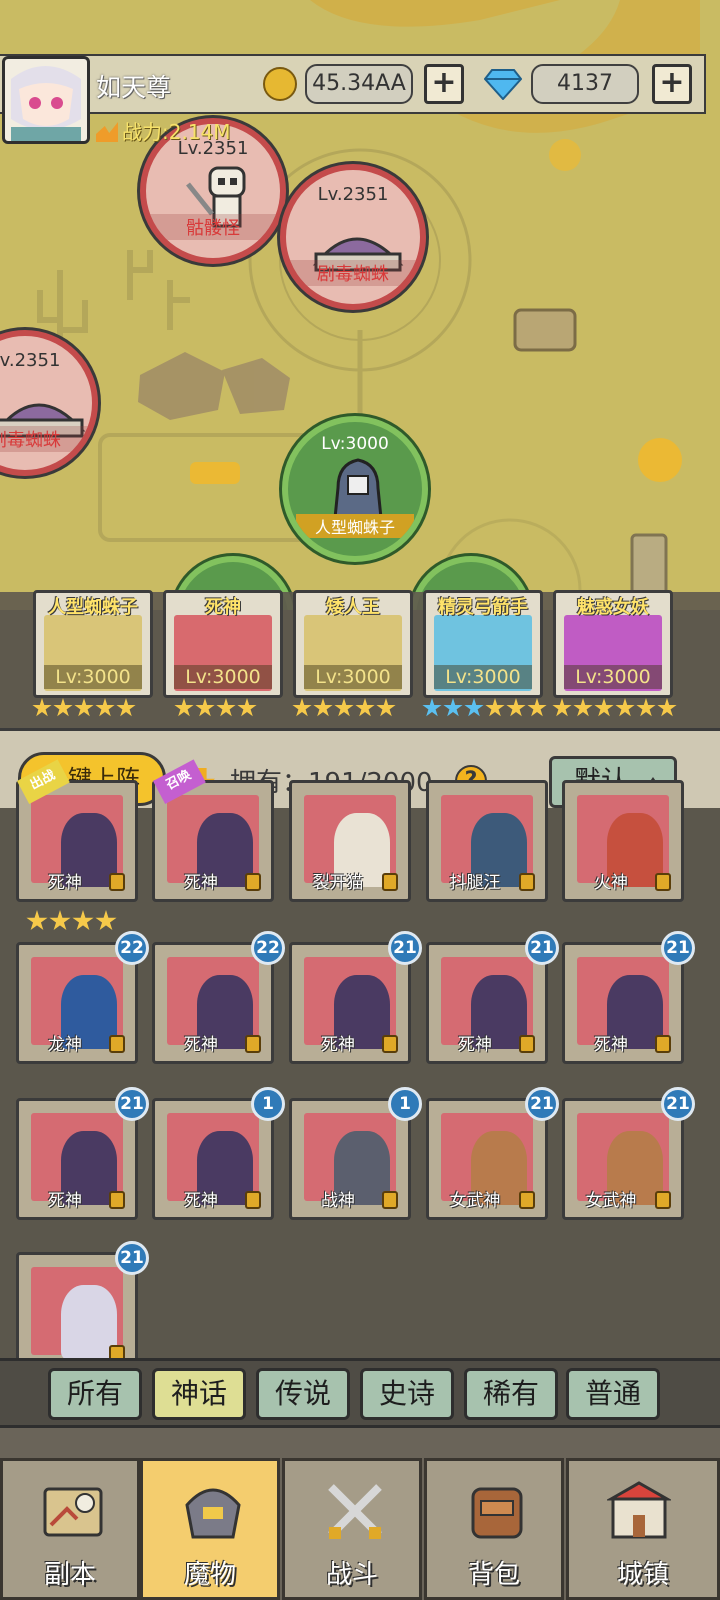 The image size is (720, 1600). Describe the element at coordinates (483, 607) in the screenshot. I see `team-member-name: 精灵弓箭手` at that location.